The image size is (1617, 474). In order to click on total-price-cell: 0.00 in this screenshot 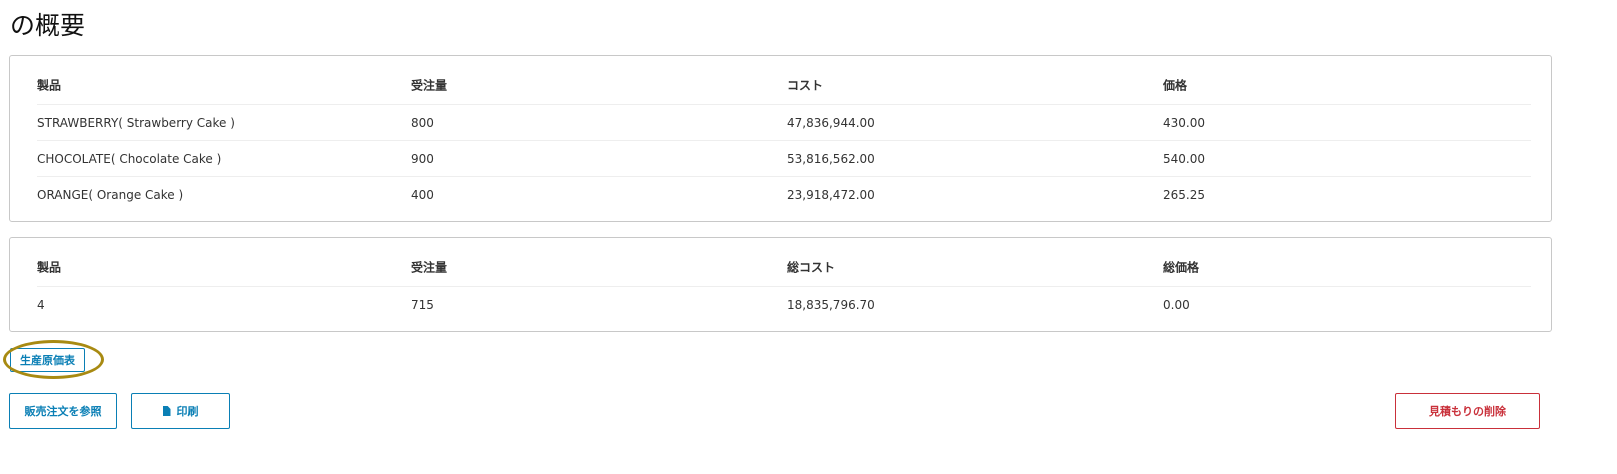, I will do `click(1176, 305)`.